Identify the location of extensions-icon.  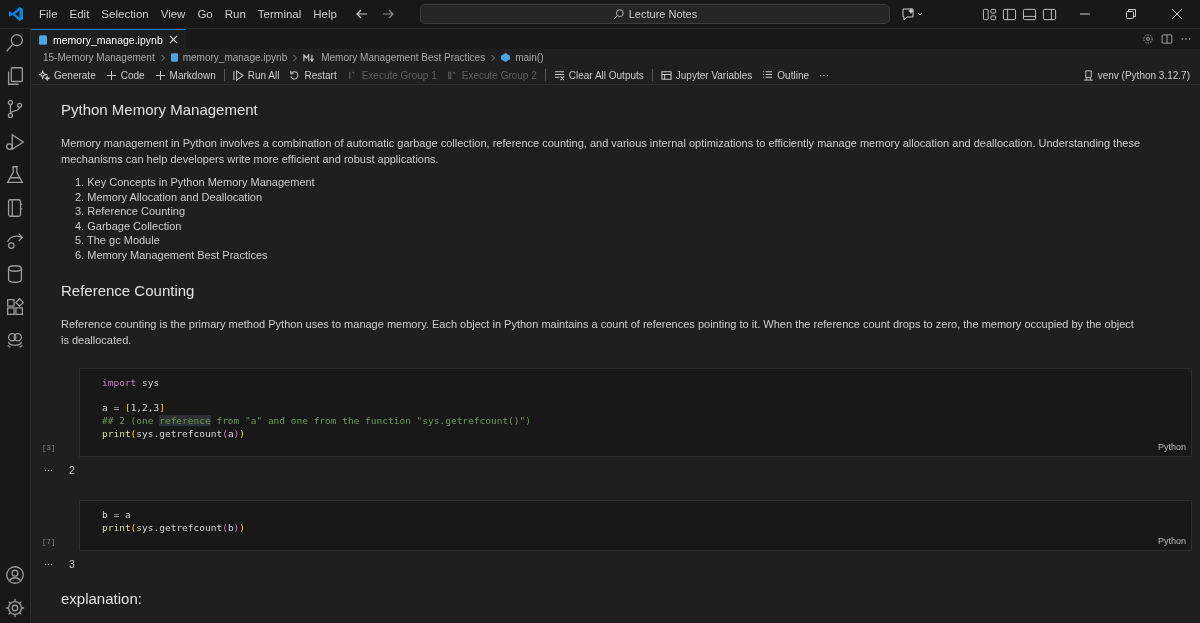
(15, 307).